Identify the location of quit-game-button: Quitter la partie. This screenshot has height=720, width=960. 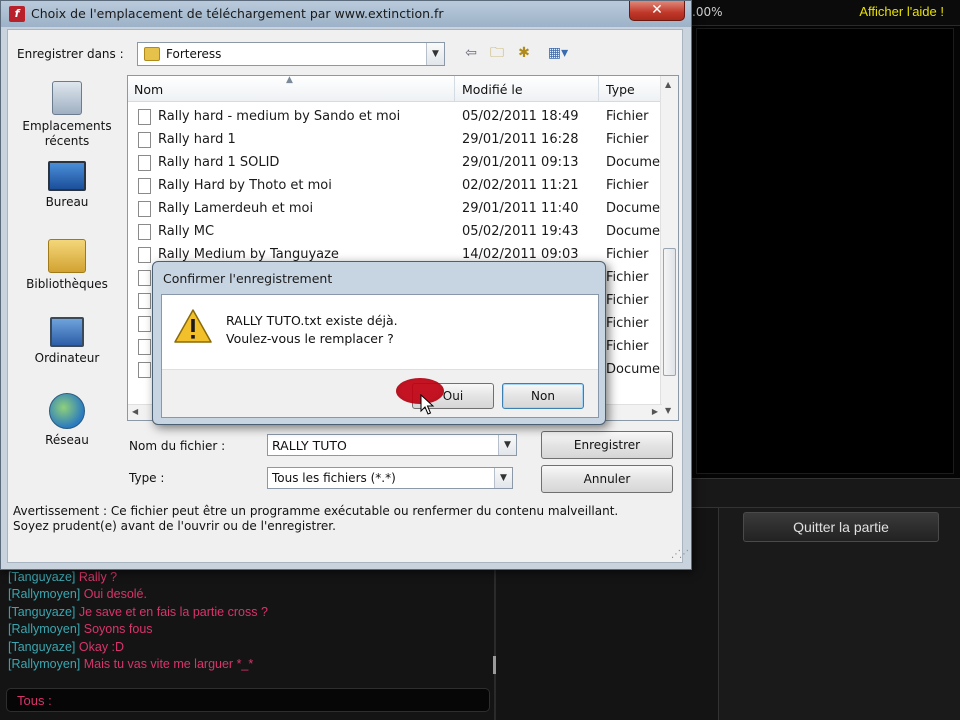
(841, 527).